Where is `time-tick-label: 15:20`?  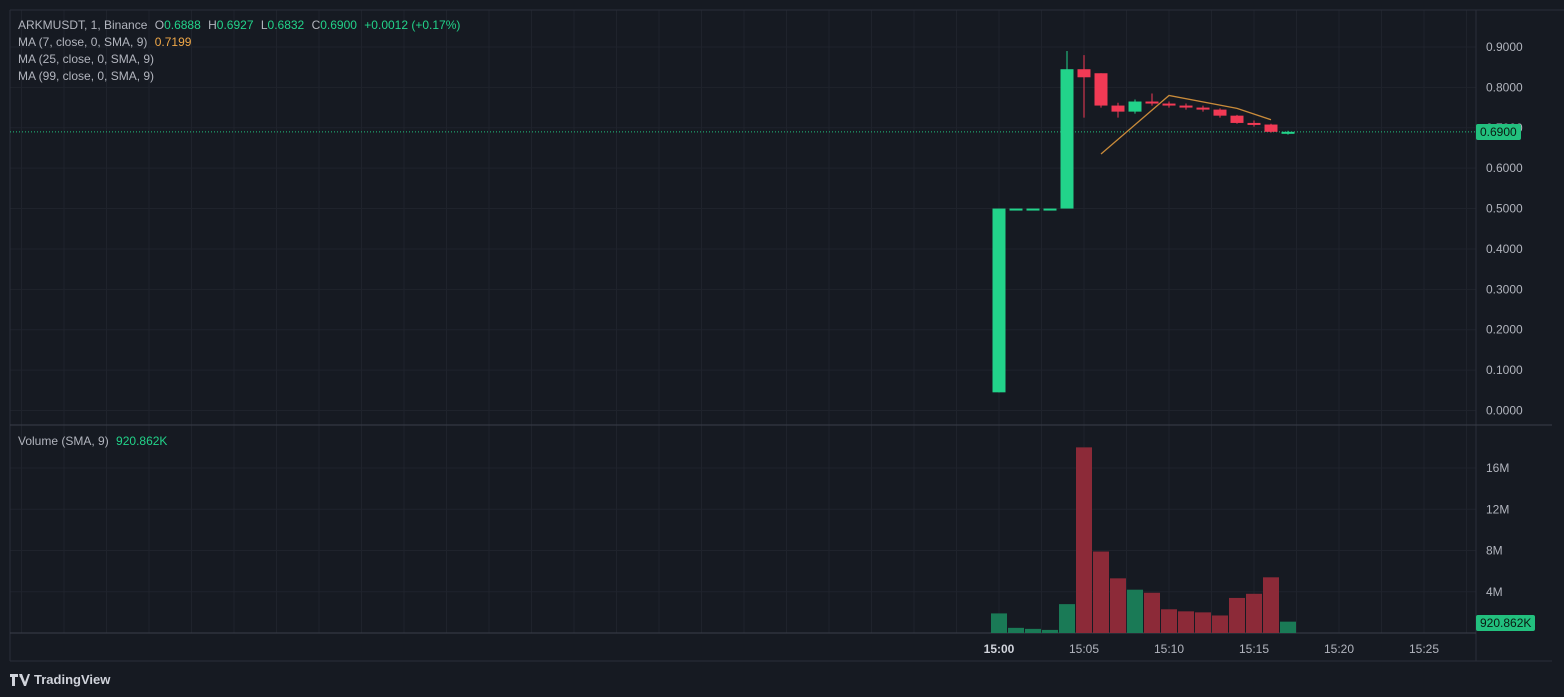 time-tick-label: 15:20 is located at coordinates (1339, 649).